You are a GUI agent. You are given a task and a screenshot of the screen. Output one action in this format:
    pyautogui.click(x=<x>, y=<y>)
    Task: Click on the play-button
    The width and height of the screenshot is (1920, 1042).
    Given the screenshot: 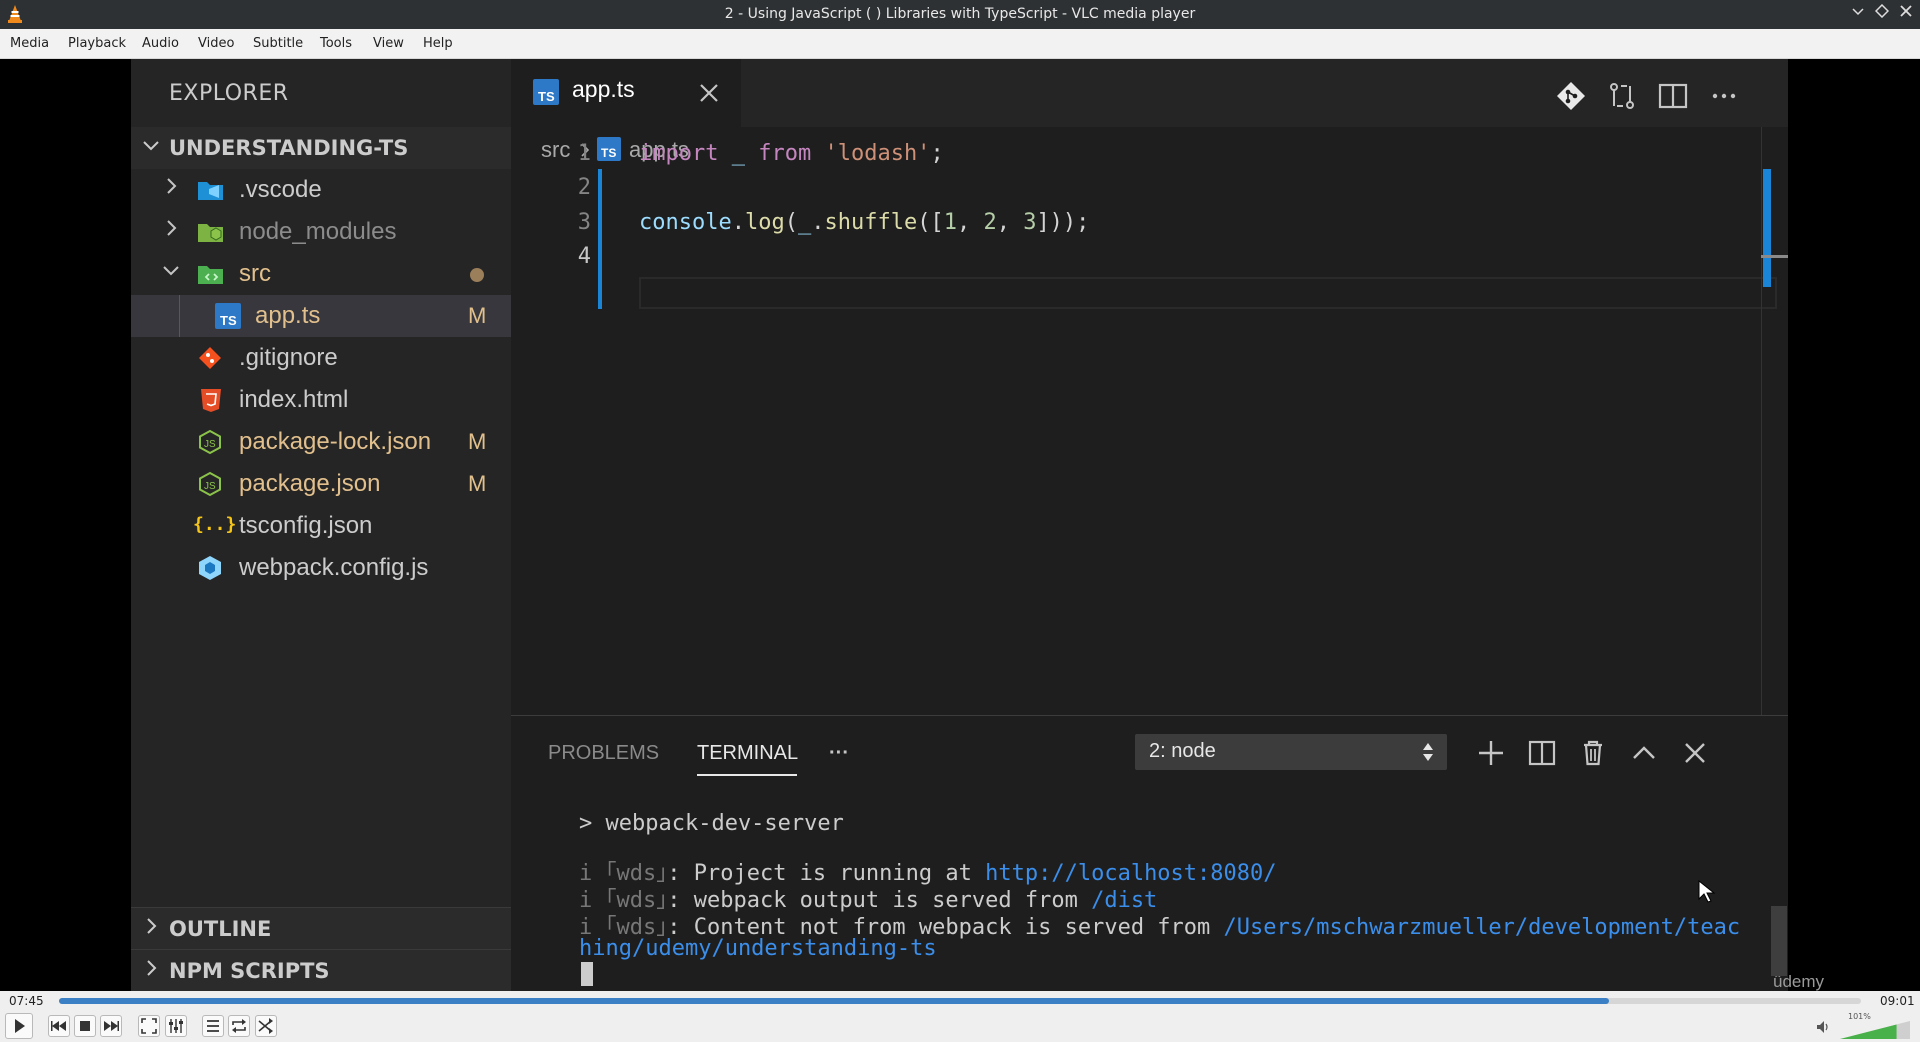 What is the action you would take?
    pyautogui.click(x=19, y=1026)
    